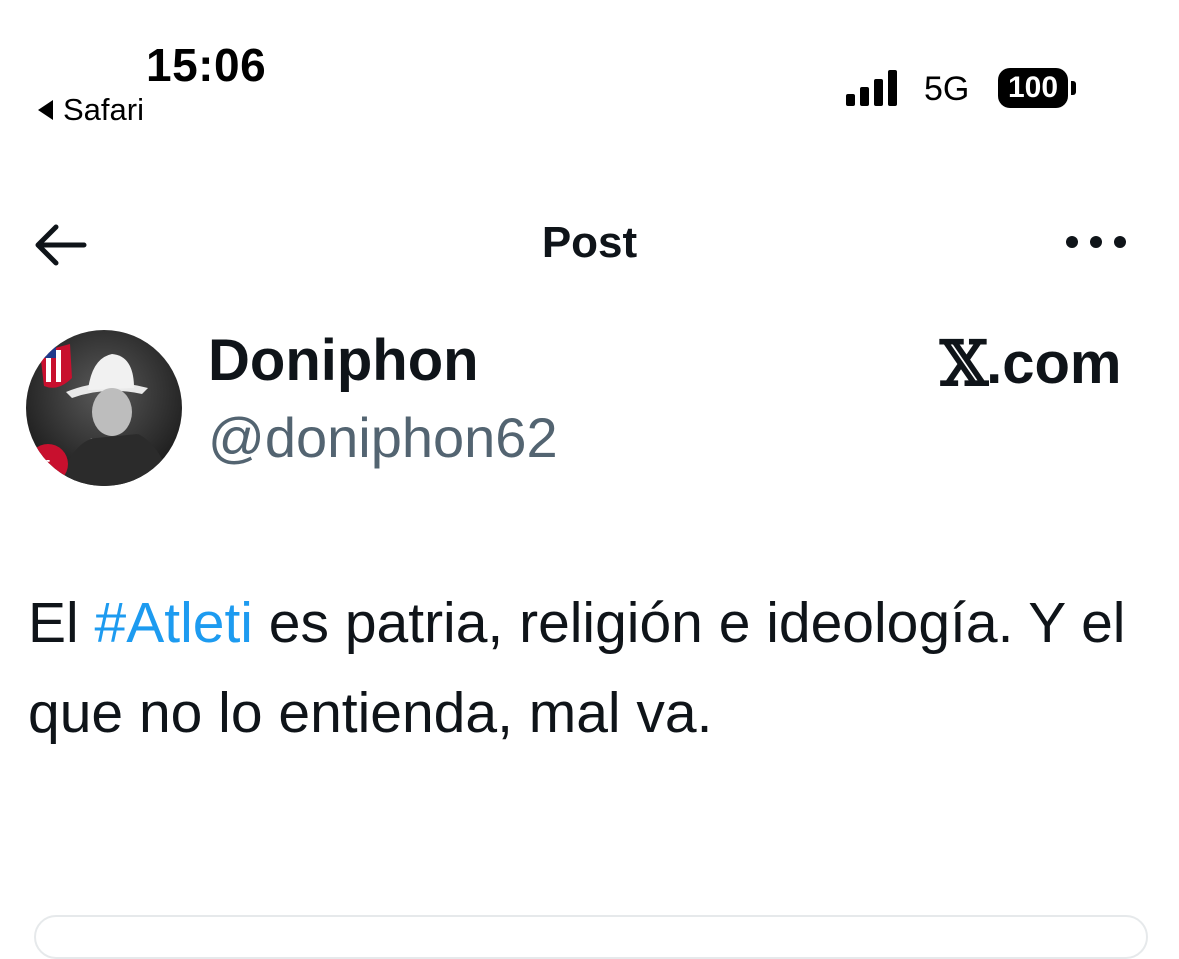  I want to click on x-com-logo: 𝕏 .com, so click(1030, 363).